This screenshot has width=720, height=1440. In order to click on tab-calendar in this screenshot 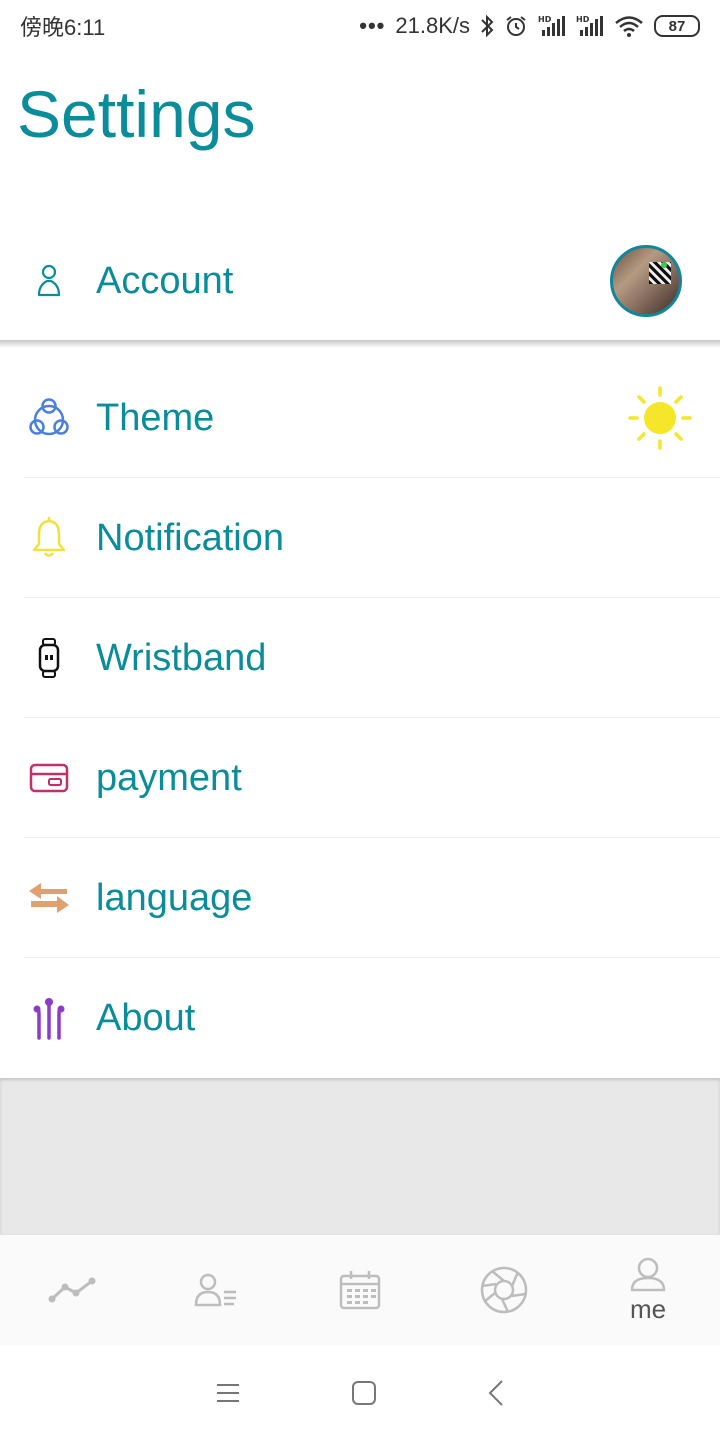, I will do `click(360, 1290)`.